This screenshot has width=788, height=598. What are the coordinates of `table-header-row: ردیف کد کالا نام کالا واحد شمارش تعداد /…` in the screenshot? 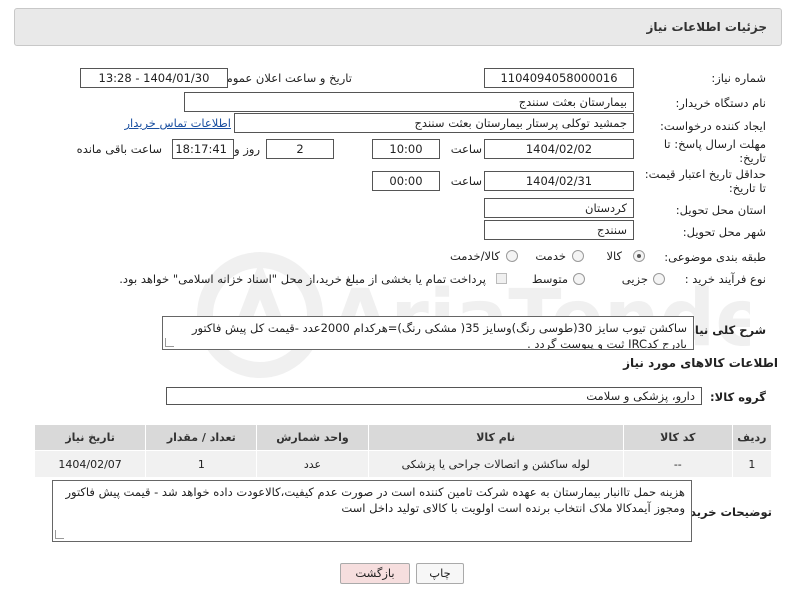 It's located at (403, 437).